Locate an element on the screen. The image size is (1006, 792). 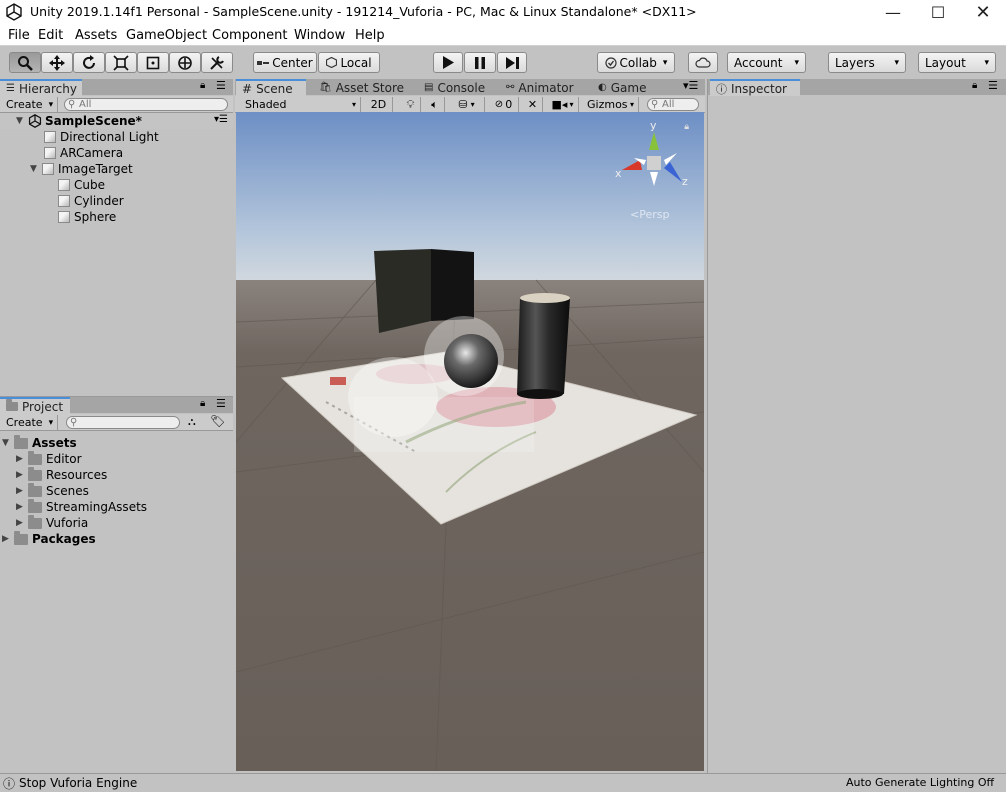
hierarchy-item-imagetarget: ▼ ImageTarget is located at coordinates (81, 169).